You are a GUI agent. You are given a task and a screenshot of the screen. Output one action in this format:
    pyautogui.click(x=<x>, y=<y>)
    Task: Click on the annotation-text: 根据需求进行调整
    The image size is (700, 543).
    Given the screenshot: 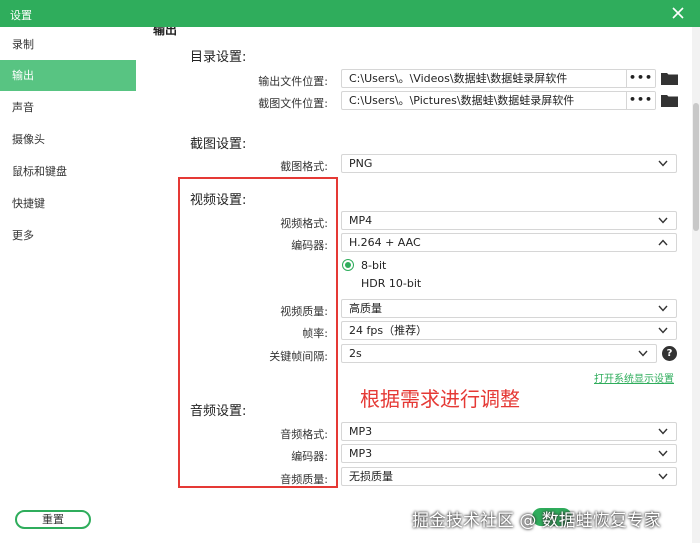 What is the action you would take?
    pyautogui.click(x=440, y=399)
    